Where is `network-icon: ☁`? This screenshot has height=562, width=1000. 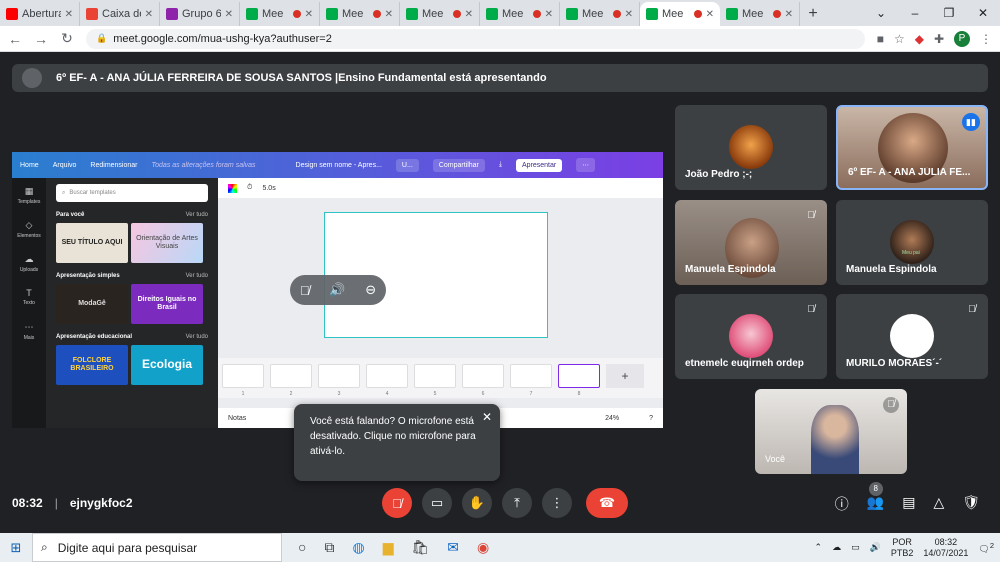
network-icon: ☁ is located at coordinates (836, 547).